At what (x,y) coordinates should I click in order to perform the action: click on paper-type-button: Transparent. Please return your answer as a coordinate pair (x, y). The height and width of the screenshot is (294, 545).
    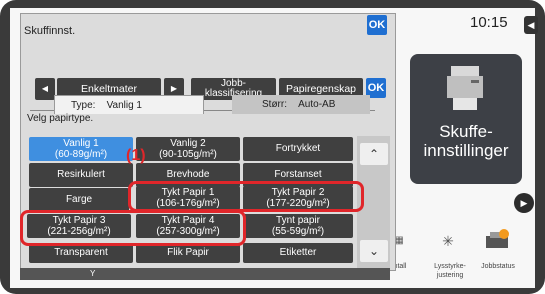
    Looking at the image, I should click on (81, 253).